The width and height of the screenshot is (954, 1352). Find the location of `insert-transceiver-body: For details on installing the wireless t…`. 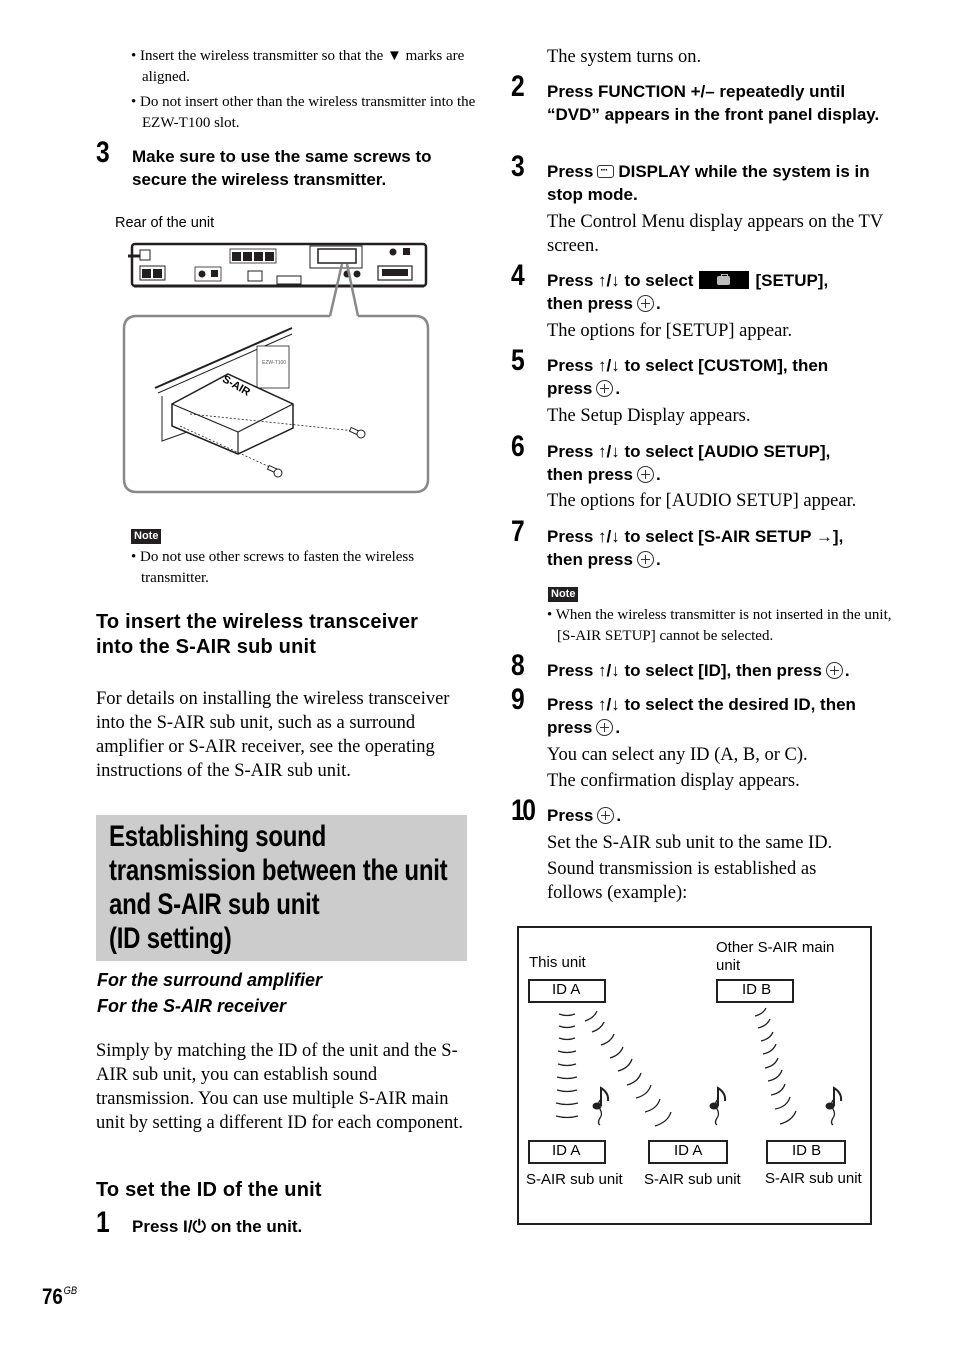

insert-transceiver-body: For details on installing the wireless t… is located at coordinates (273, 735).